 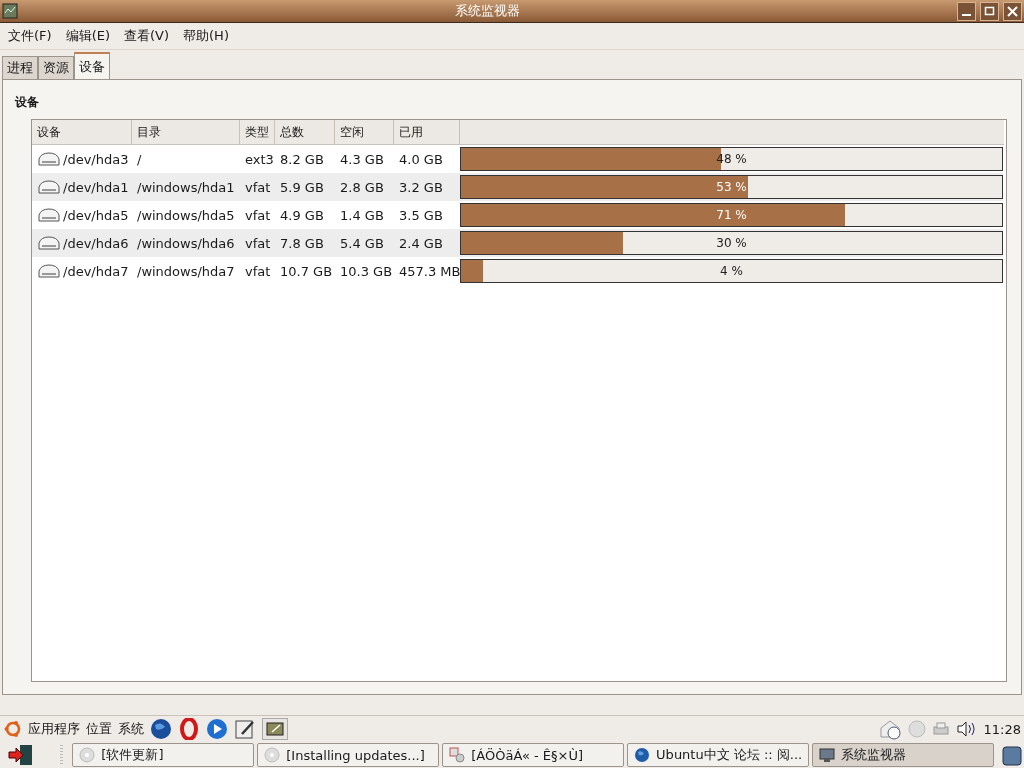 What do you see at coordinates (56, 67) in the screenshot?
I see `tab: 资源` at bounding box center [56, 67].